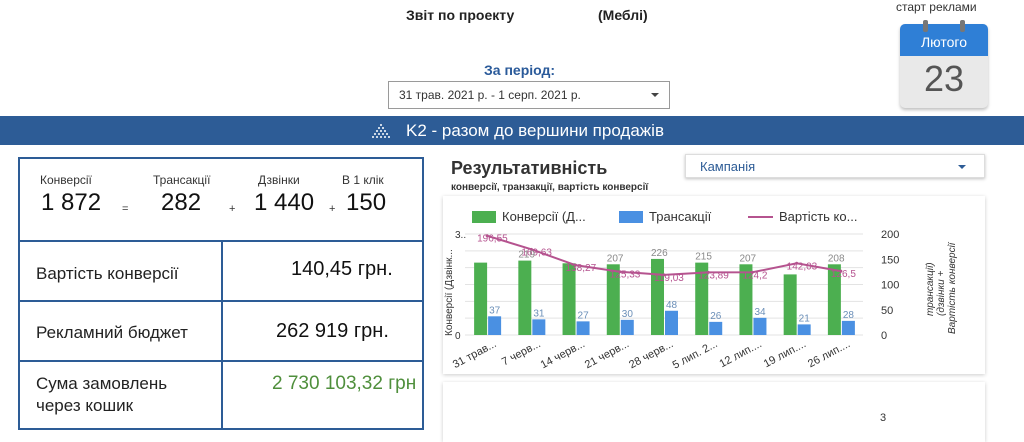 This screenshot has width=1024, height=442. Describe the element at coordinates (623, 15) in the screenshot. I see `report-title-project: (Меблі)` at that location.